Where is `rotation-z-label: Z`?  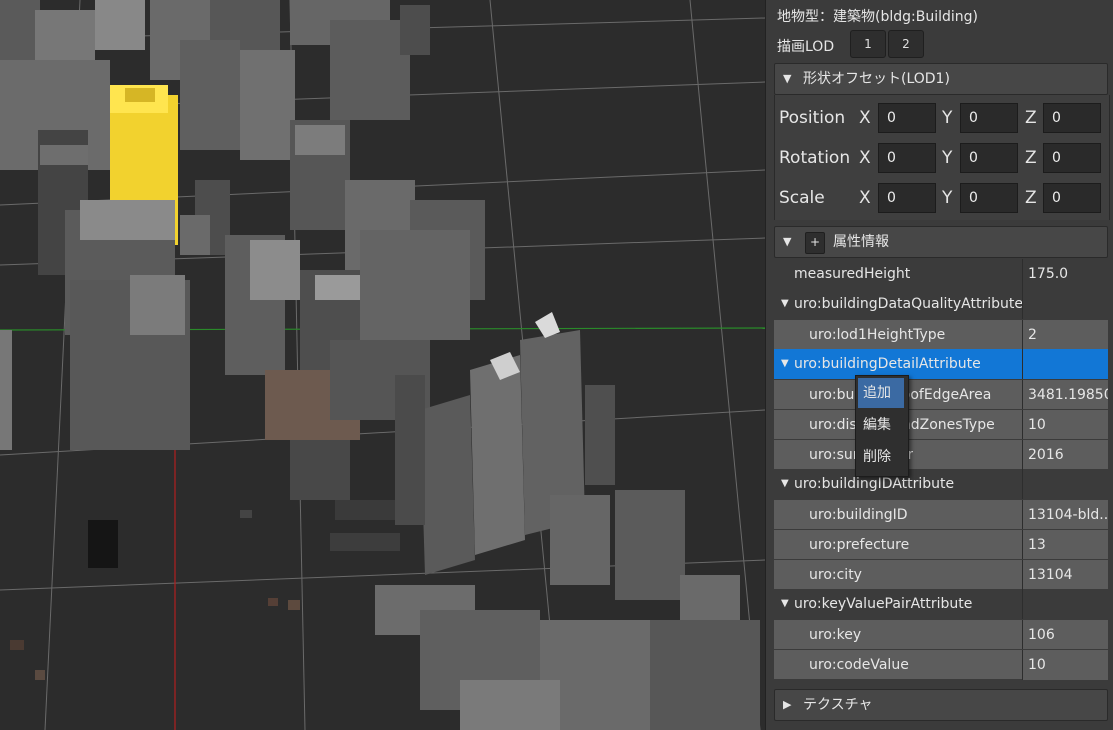 rotation-z-label: Z is located at coordinates (1031, 158).